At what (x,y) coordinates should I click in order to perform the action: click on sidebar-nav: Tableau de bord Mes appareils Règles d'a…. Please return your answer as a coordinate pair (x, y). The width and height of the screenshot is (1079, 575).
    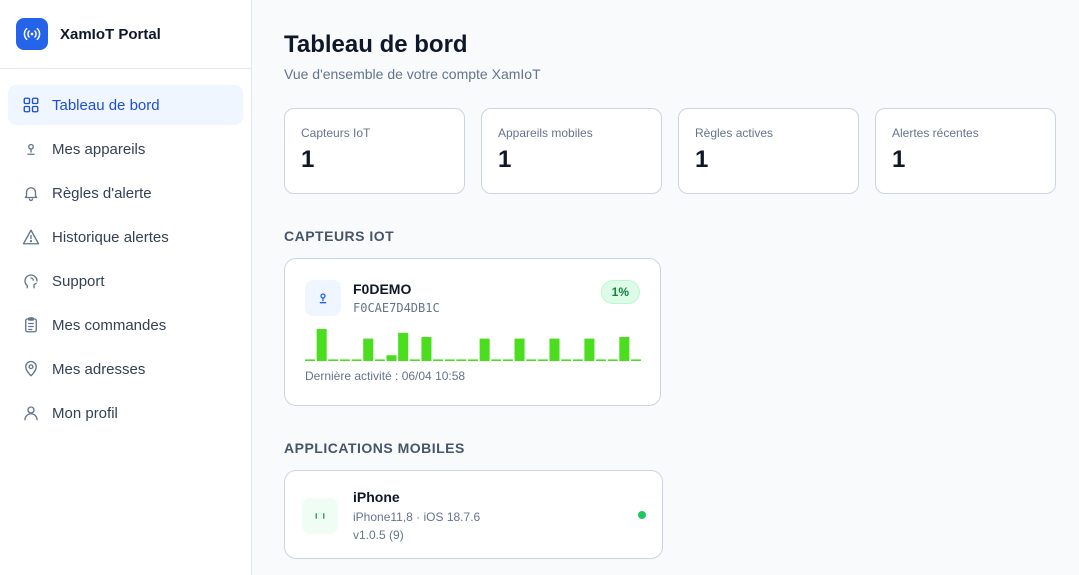
    Looking at the image, I should click on (125, 251).